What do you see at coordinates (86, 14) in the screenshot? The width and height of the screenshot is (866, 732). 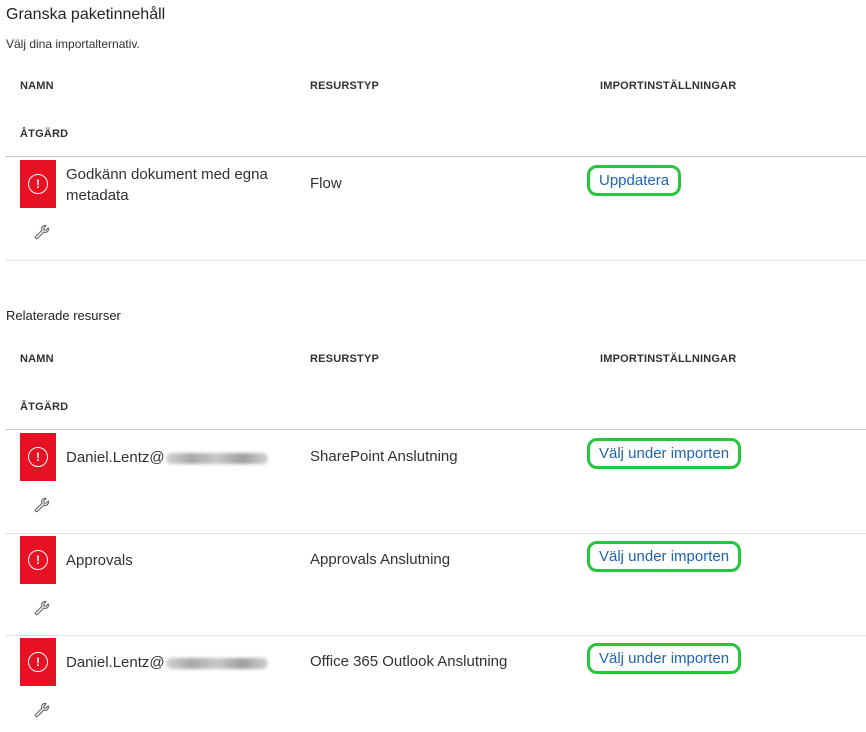 I see `page-title: Granska paketinnehåll` at bounding box center [86, 14].